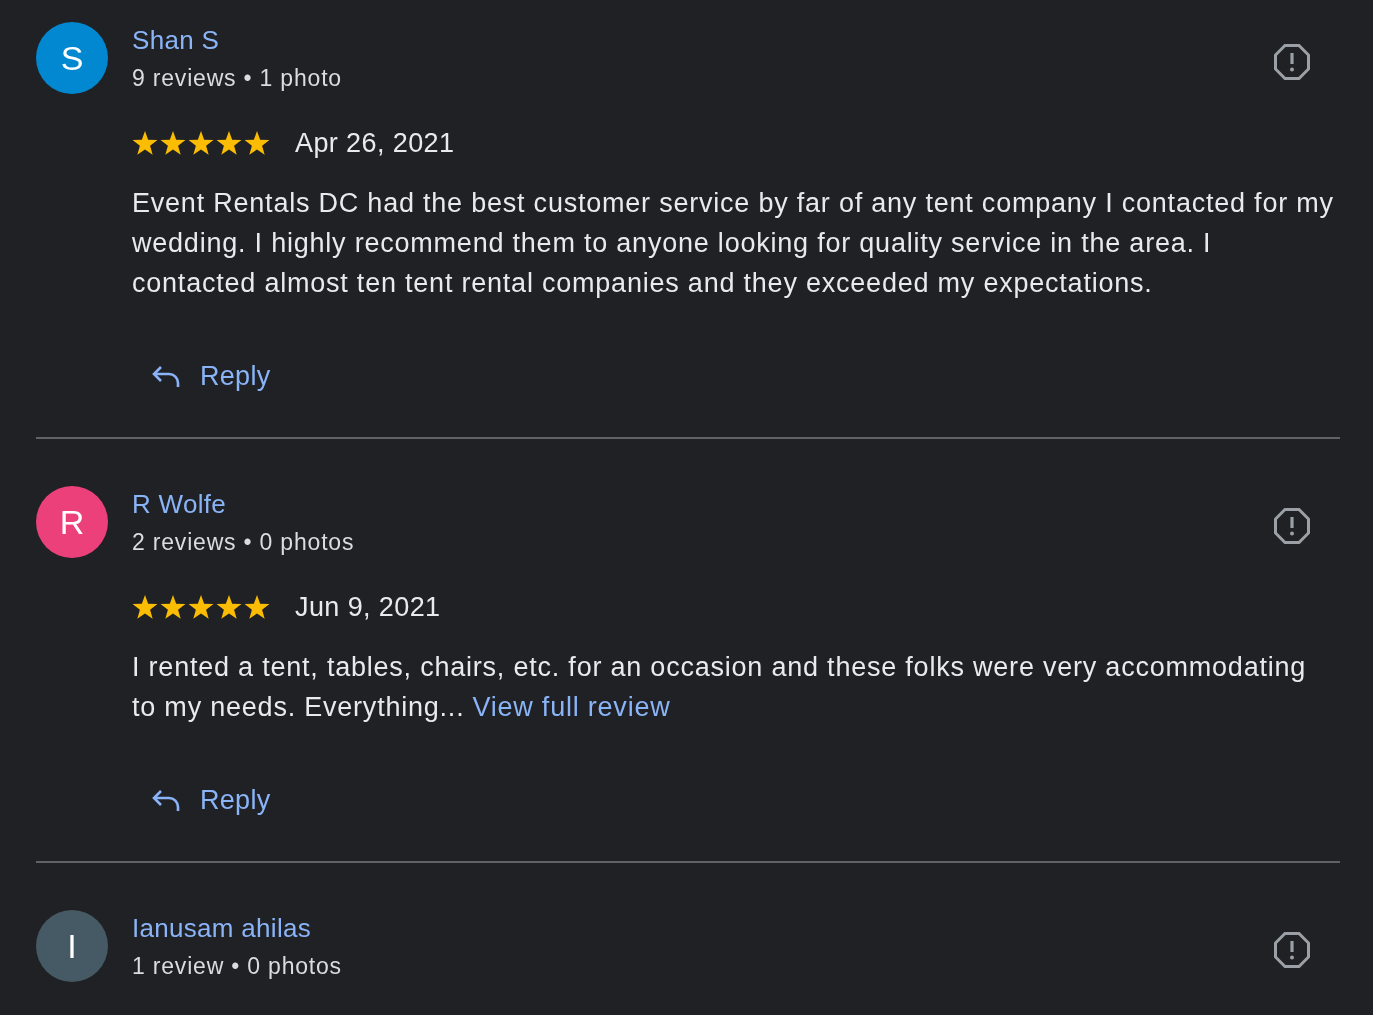 This screenshot has width=1373, height=1015. Describe the element at coordinates (237, 966) in the screenshot. I see `reviewer-stats: 1 review • 0 photos` at that location.